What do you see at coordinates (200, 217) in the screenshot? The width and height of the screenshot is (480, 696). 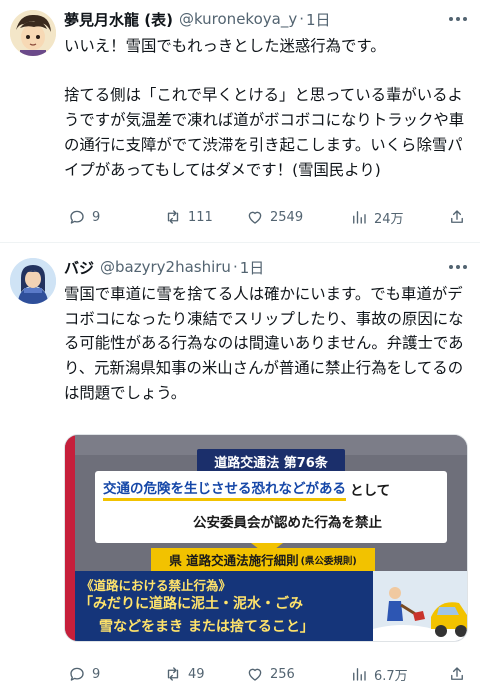 I see `retweet-count: 111` at bounding box center [200, 217].